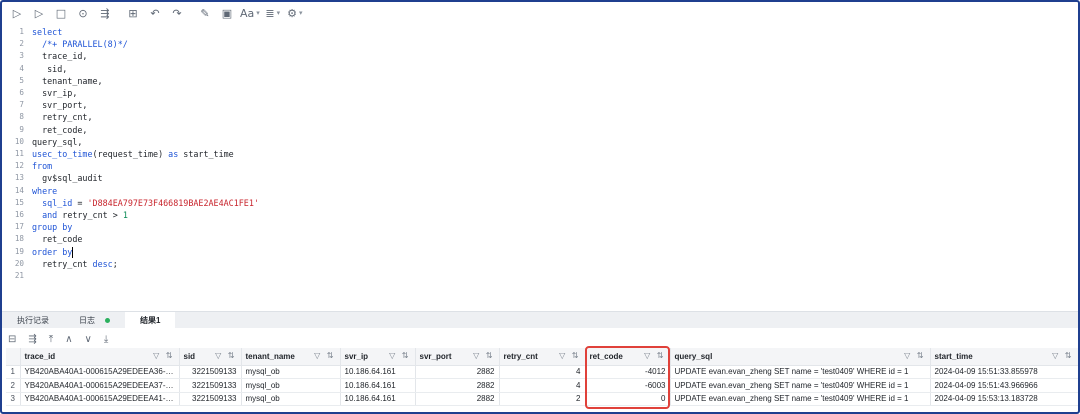 The width and height of the screenshot is (1080, 414). Describe the element at coordinates (56, 117) in the screenshot. I see `code-line: 8 retry_cnt,` at that location.